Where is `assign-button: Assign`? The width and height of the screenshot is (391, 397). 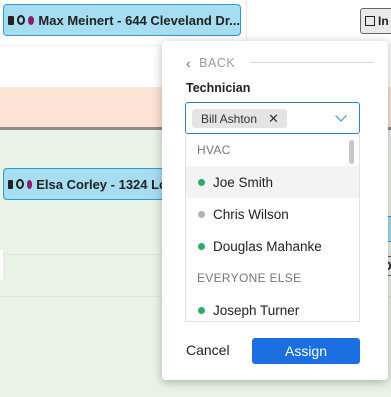
assign-button: Assign is located at coordinates (306, 351).